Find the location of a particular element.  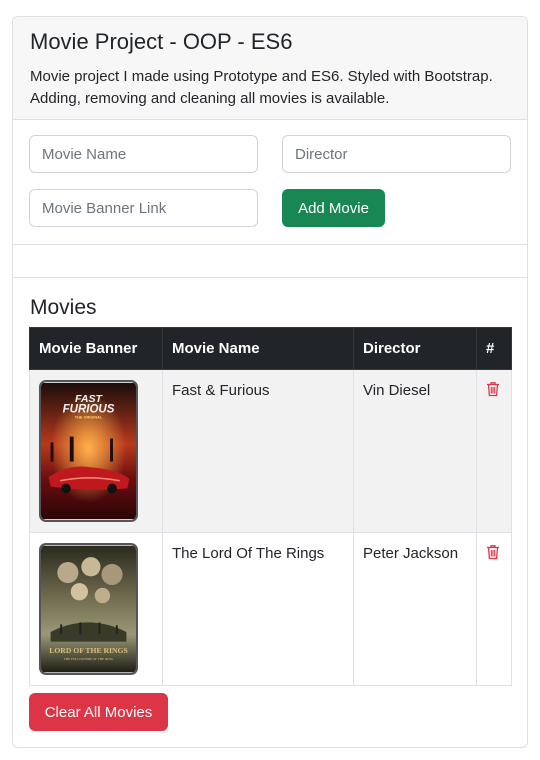

add-movie-button: Add Movie is located at coordinates (333, 208).